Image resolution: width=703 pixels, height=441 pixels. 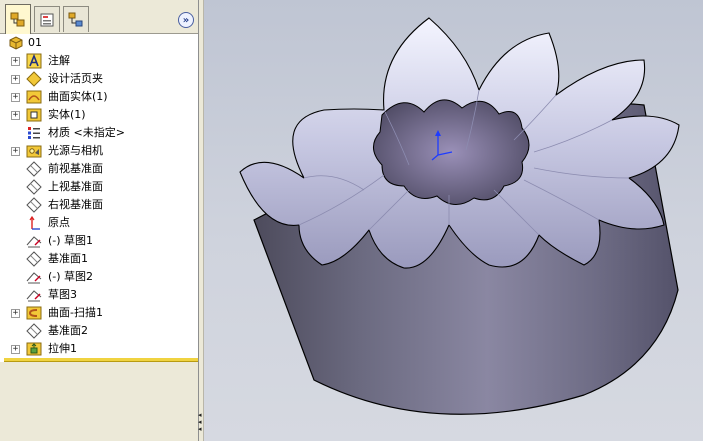 I want to click on tree-item-label: (-) 草图2, so click(x=71, y=276).